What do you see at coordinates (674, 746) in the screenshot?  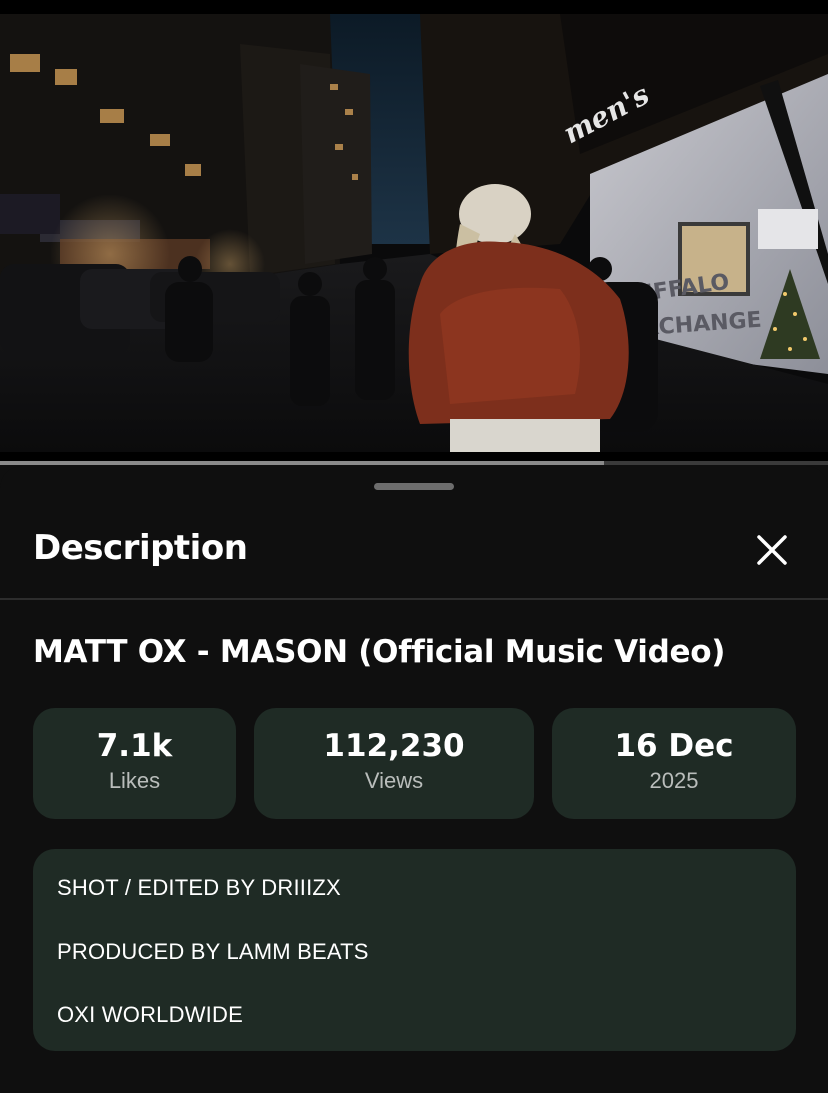 I see `publish-date-day: 16 Dec` at bounding box center [674, 746].